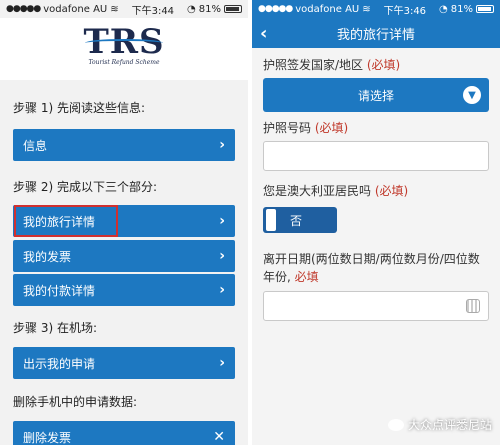 This screenshot has height=445, width=500. I want to click on step-1-heading: 步骤 1) 先阅读这些信息:, so click(79, 108).